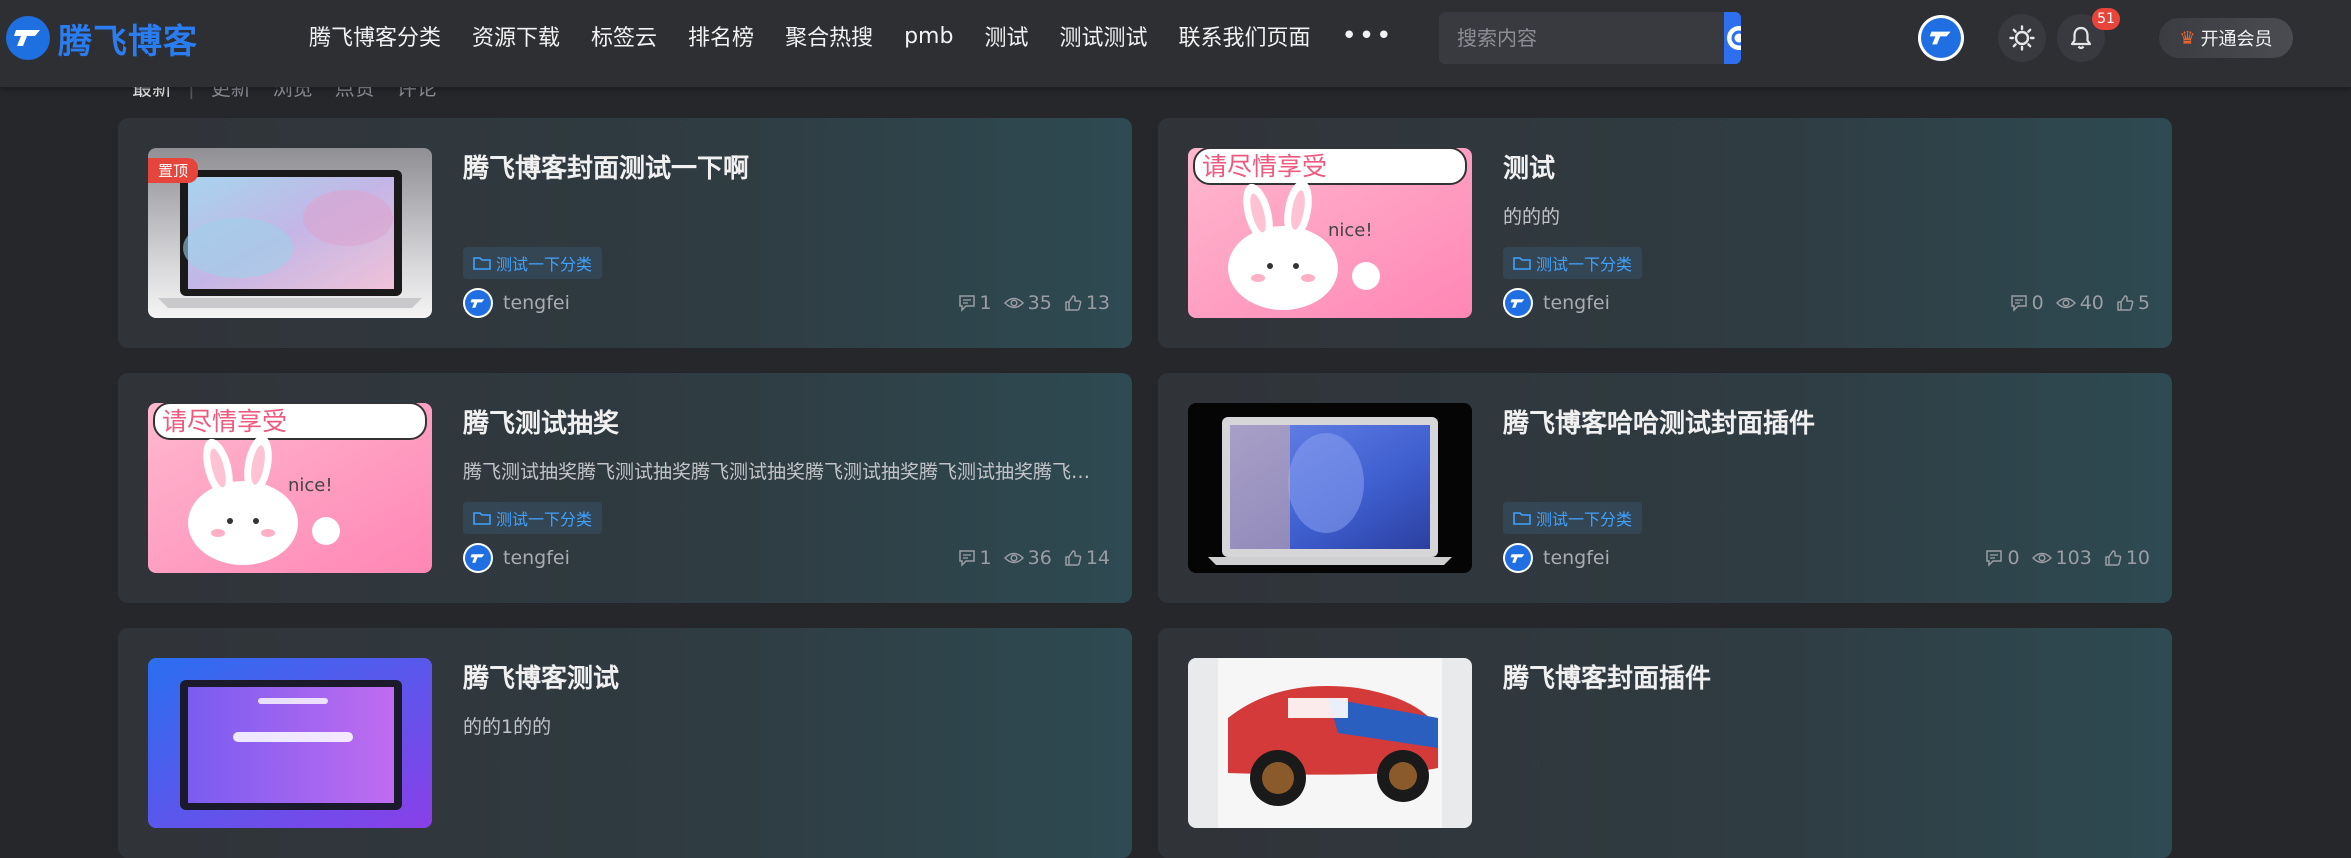 This screenshot has height=858, width=2351. What do you see at coordinates (516, 36) in the screenshot?
I see `nav-item-downloads: 资源下载` at bounding box center [516, 36].